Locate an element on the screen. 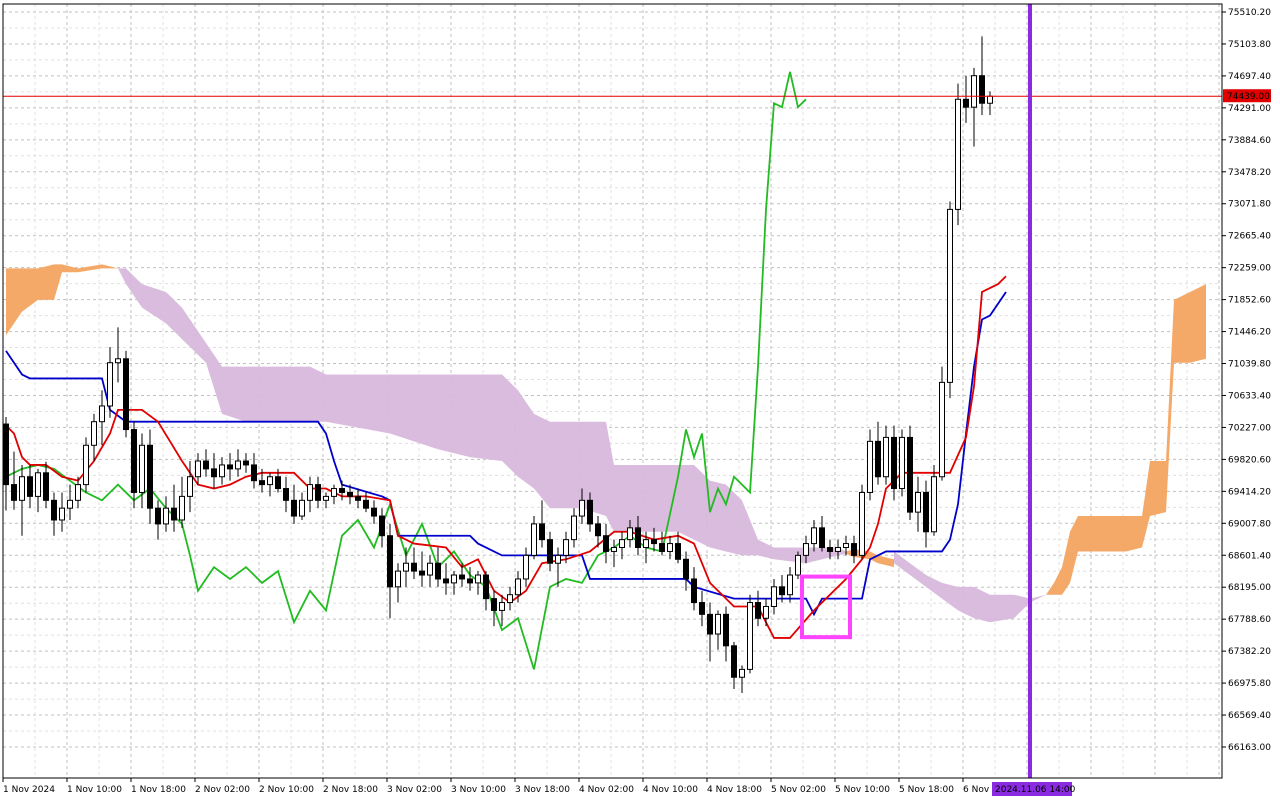 The height and width of the screenshot is (804, 1280). last-price-tag-label: 74439.00 is located at coordinates (1248, 97).